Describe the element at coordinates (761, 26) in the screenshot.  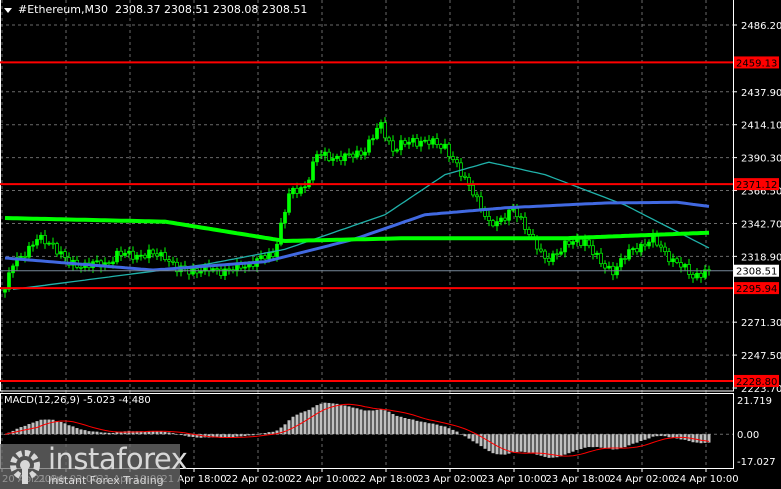
I see `price-tick-label: 2486.20` at that location.